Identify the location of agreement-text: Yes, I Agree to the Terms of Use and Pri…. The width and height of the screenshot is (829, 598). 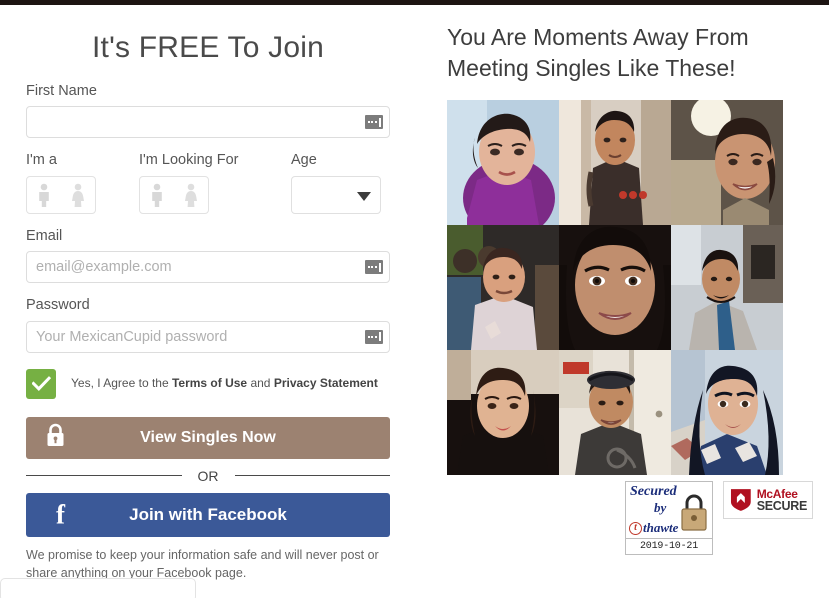
(224, 384).